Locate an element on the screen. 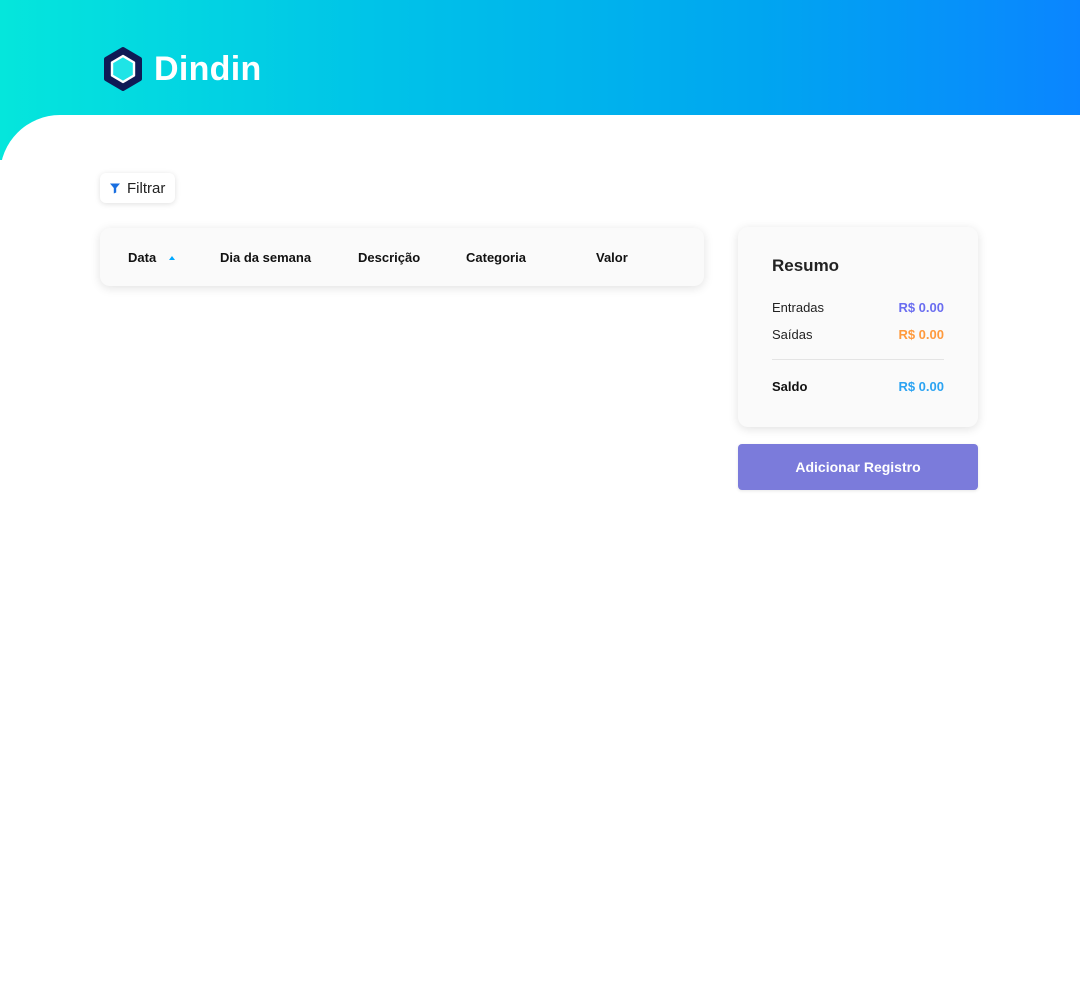  expense-value: R$ 0.00 is located at coordinates (921, 334).